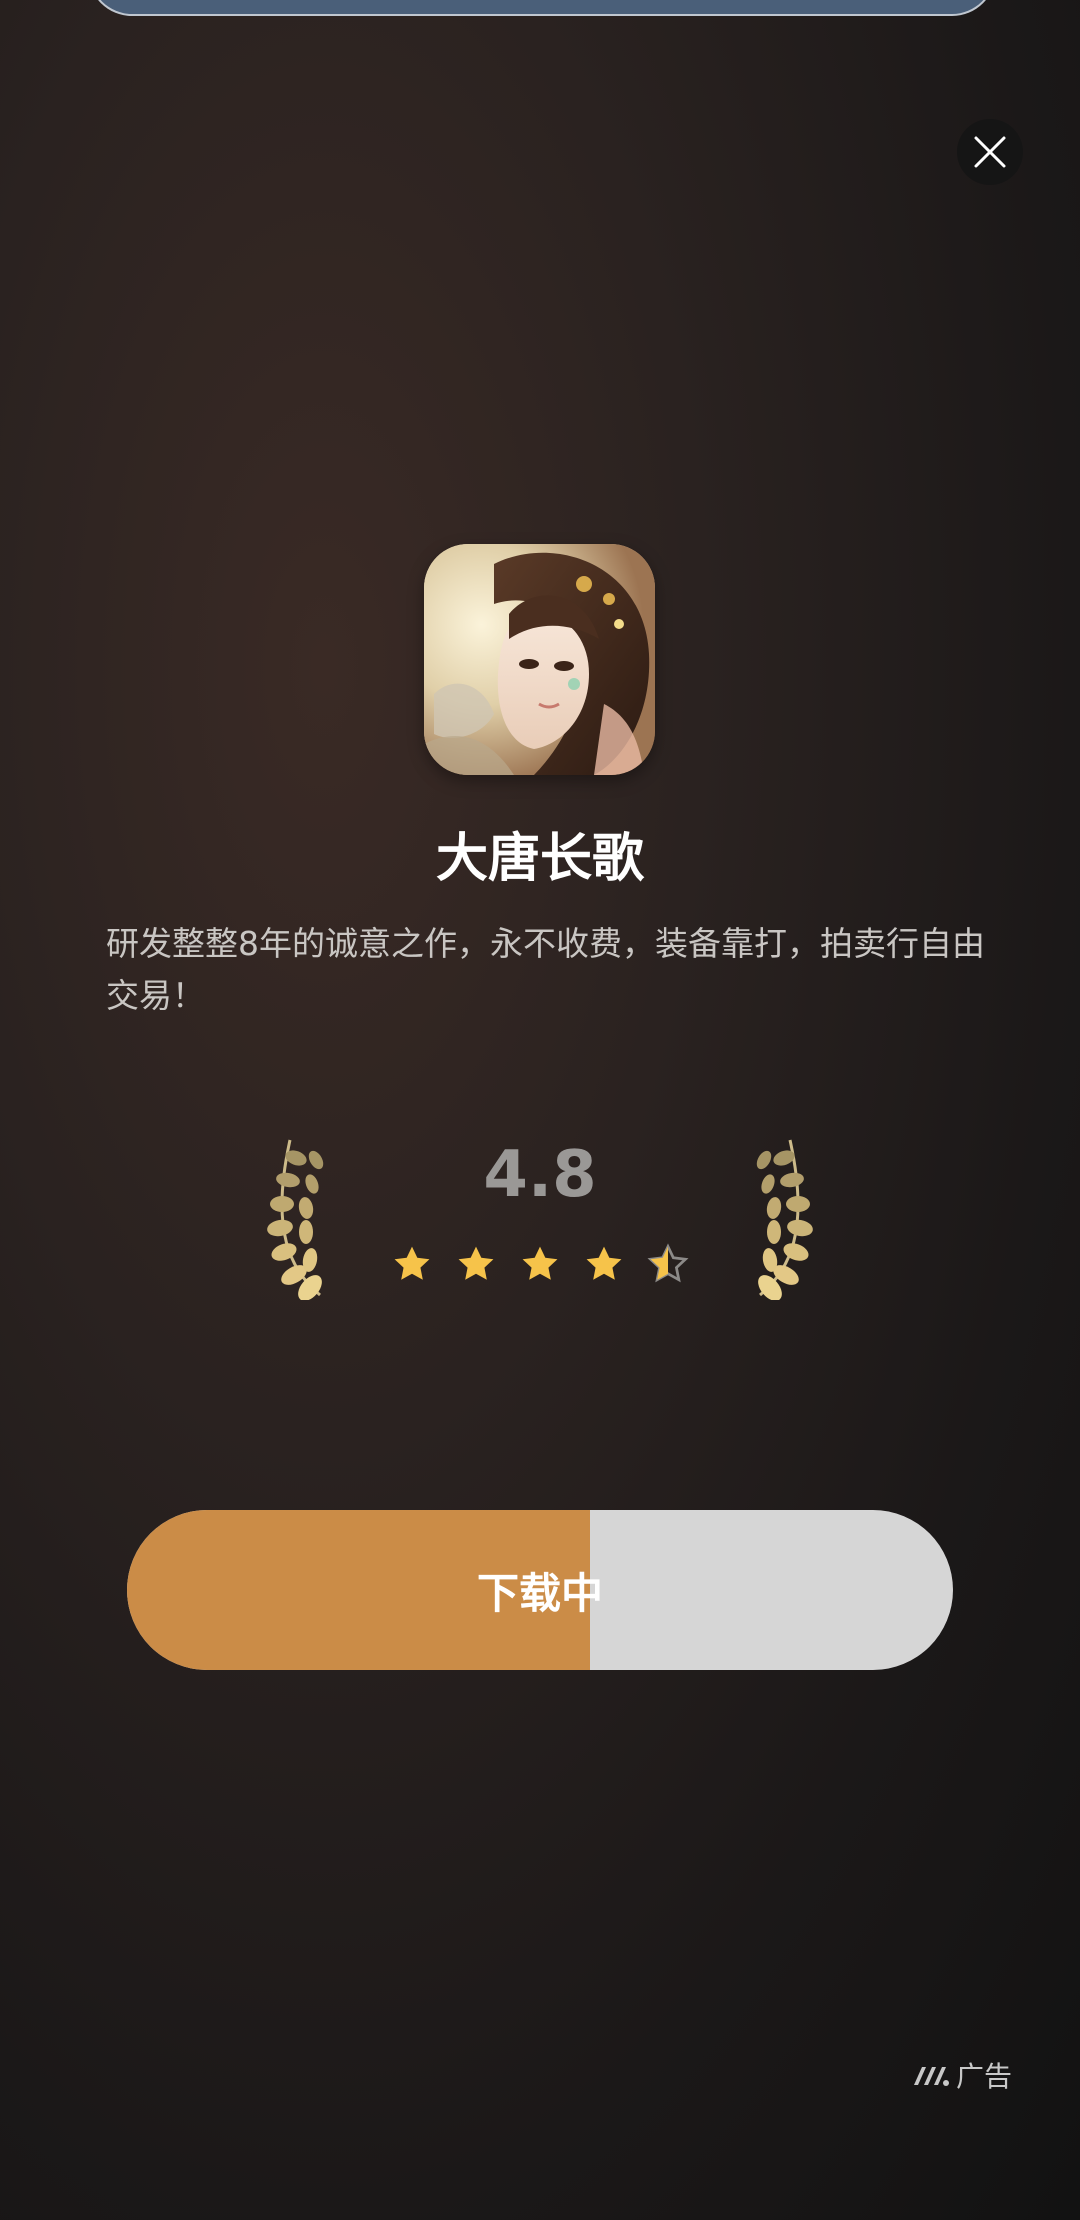 This screenshot has height=2220, width=1080. What do you see at coordinates (540, 1220) in the screenshot?
I see `rating-section: 4.8` at bounding box center [540, 1220].